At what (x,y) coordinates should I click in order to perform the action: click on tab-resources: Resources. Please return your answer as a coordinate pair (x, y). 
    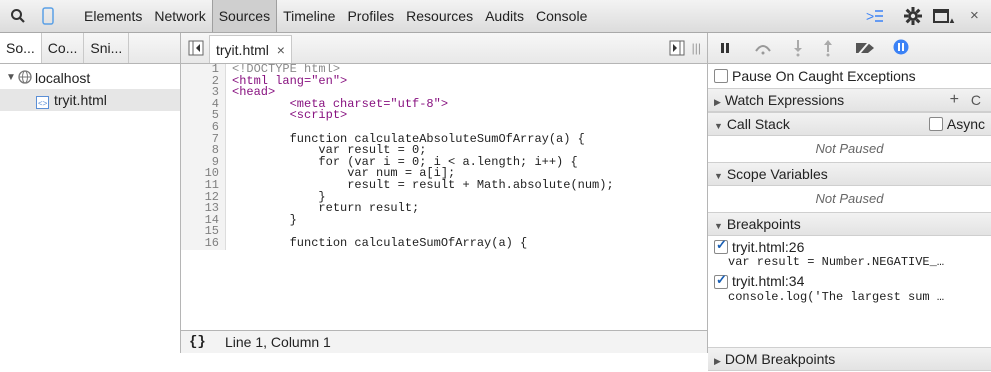
    Looking at the image, I should click on (439, 16).